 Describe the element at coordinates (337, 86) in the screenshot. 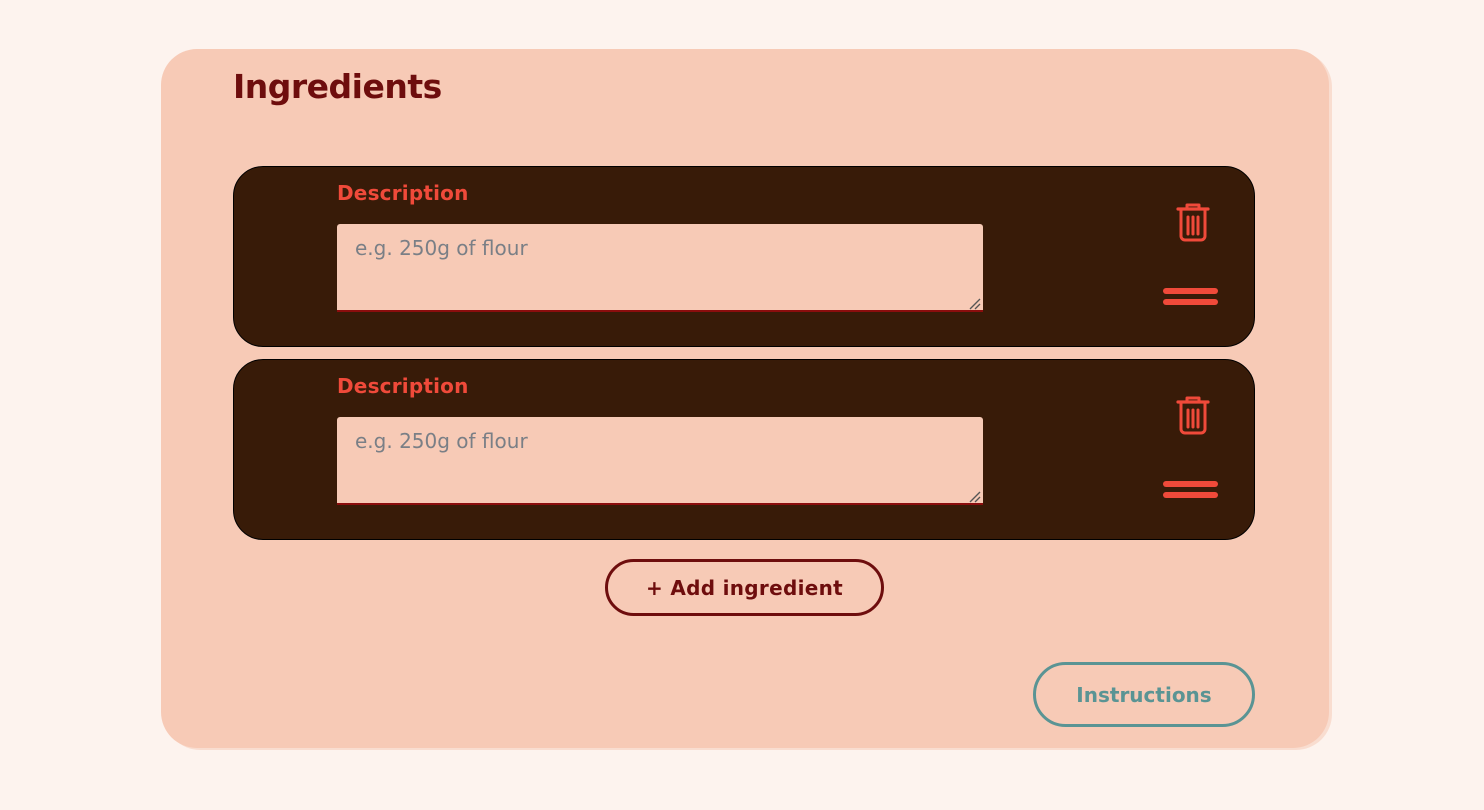

I see `section-title: Ingredients` at that location.